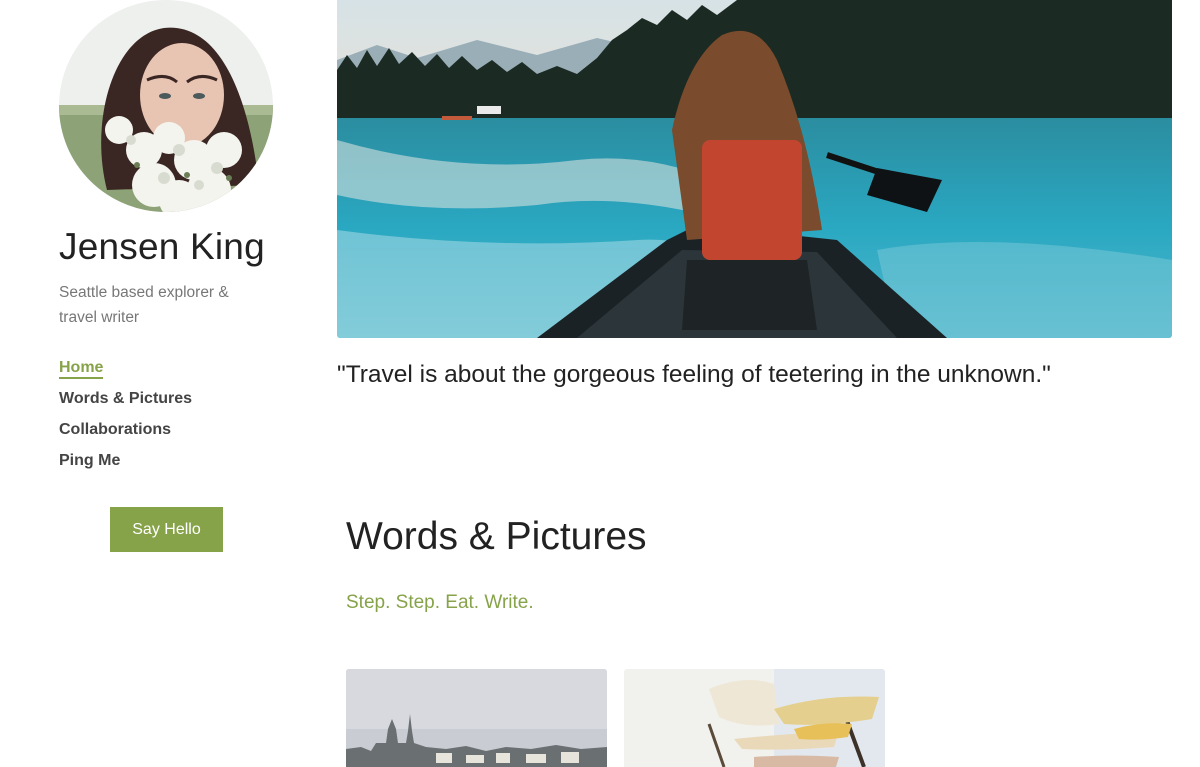 The width and height of the screenshot is (1200, 767). What do you see at coordinates (440, 602) in the screenshot?
I see `section-subtitle: Step. Step. Eat. Write.` at bounding box center [440, 602].